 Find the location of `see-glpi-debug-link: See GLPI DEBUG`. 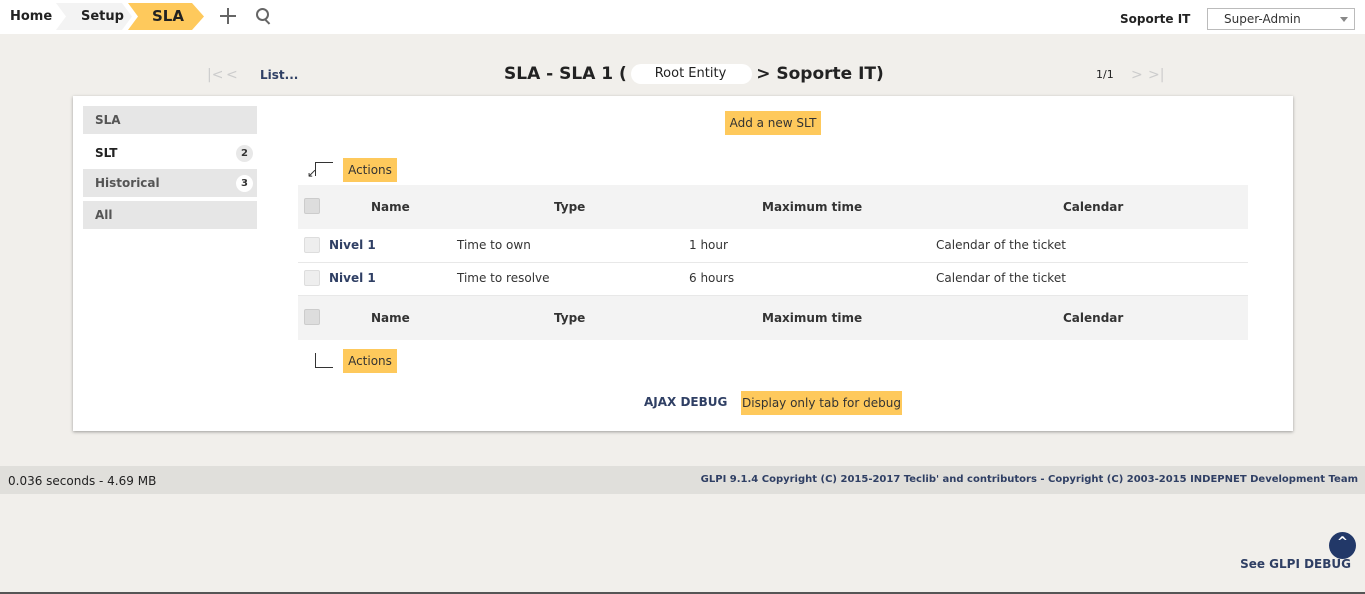

see-glpi-debug-link: See GLPI DEBUG is located at coordinates (1295, 564).